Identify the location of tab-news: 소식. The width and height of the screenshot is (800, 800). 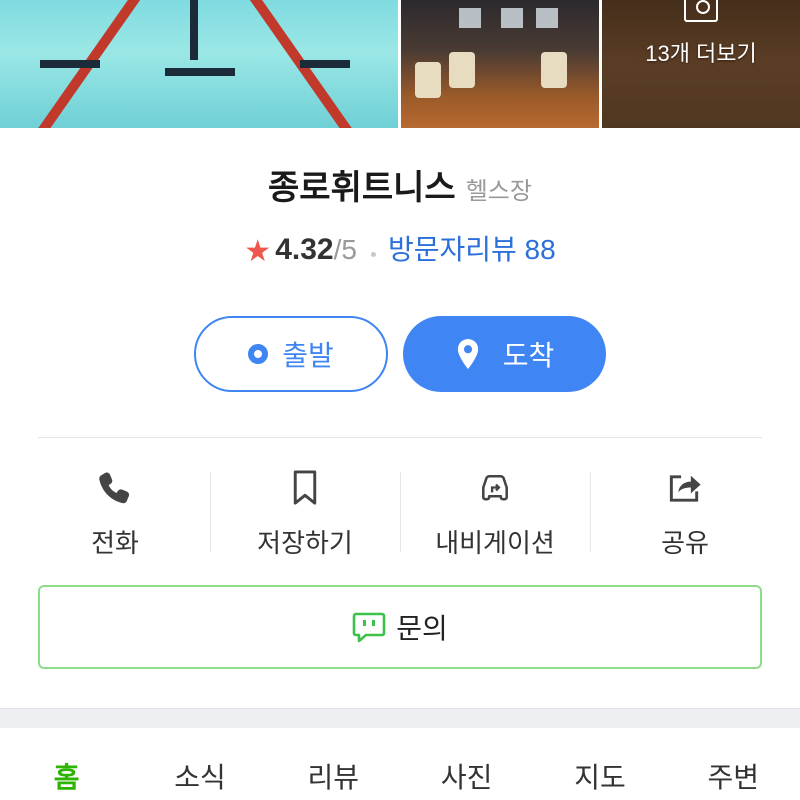
(199, 764).